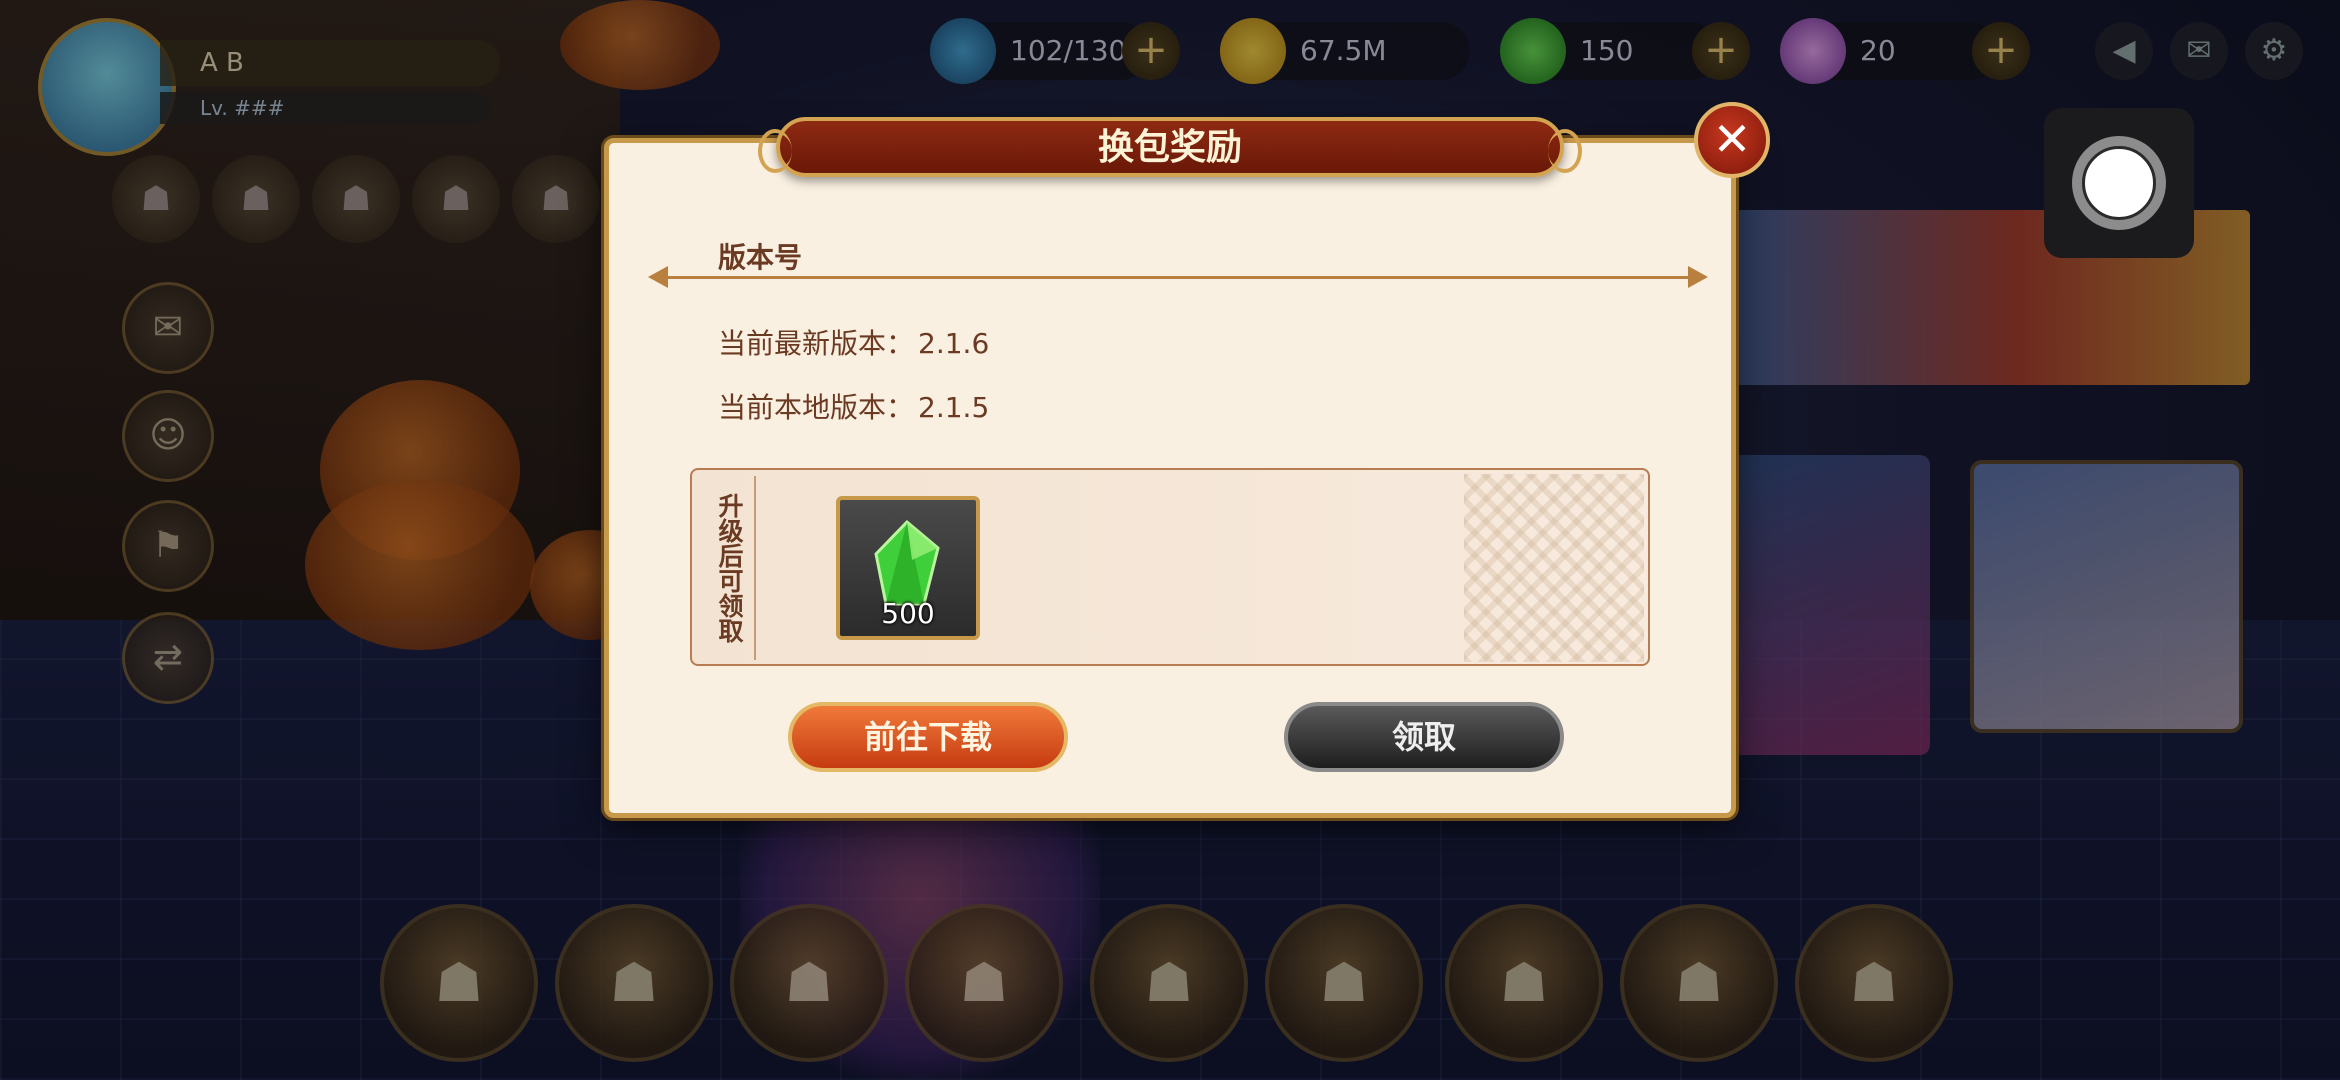 The image size is (2340, 1080). What do you see at coordinates (760, 257) in the screenshot?
I see `version-section-title: 版本号` at bounding box center [760, 257].